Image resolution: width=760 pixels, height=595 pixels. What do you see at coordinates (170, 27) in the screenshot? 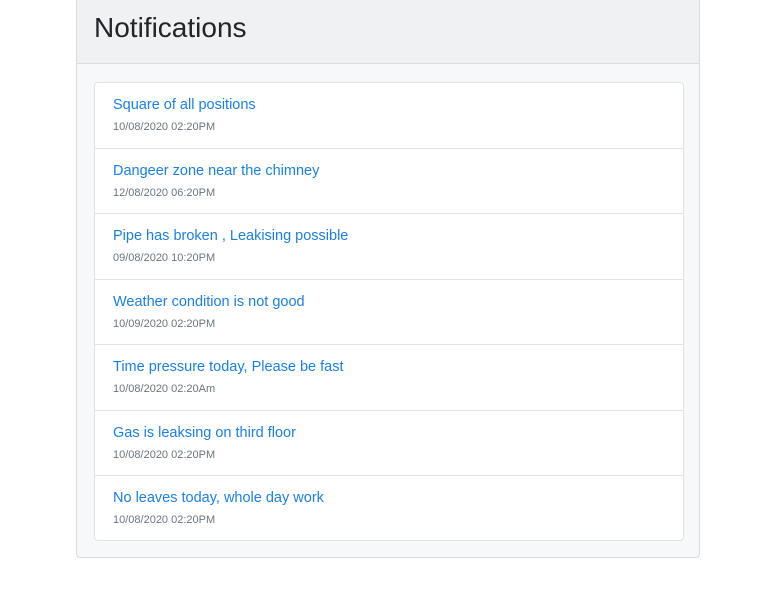
I see `page-title: Notifications` at bounding box center [170, 27].